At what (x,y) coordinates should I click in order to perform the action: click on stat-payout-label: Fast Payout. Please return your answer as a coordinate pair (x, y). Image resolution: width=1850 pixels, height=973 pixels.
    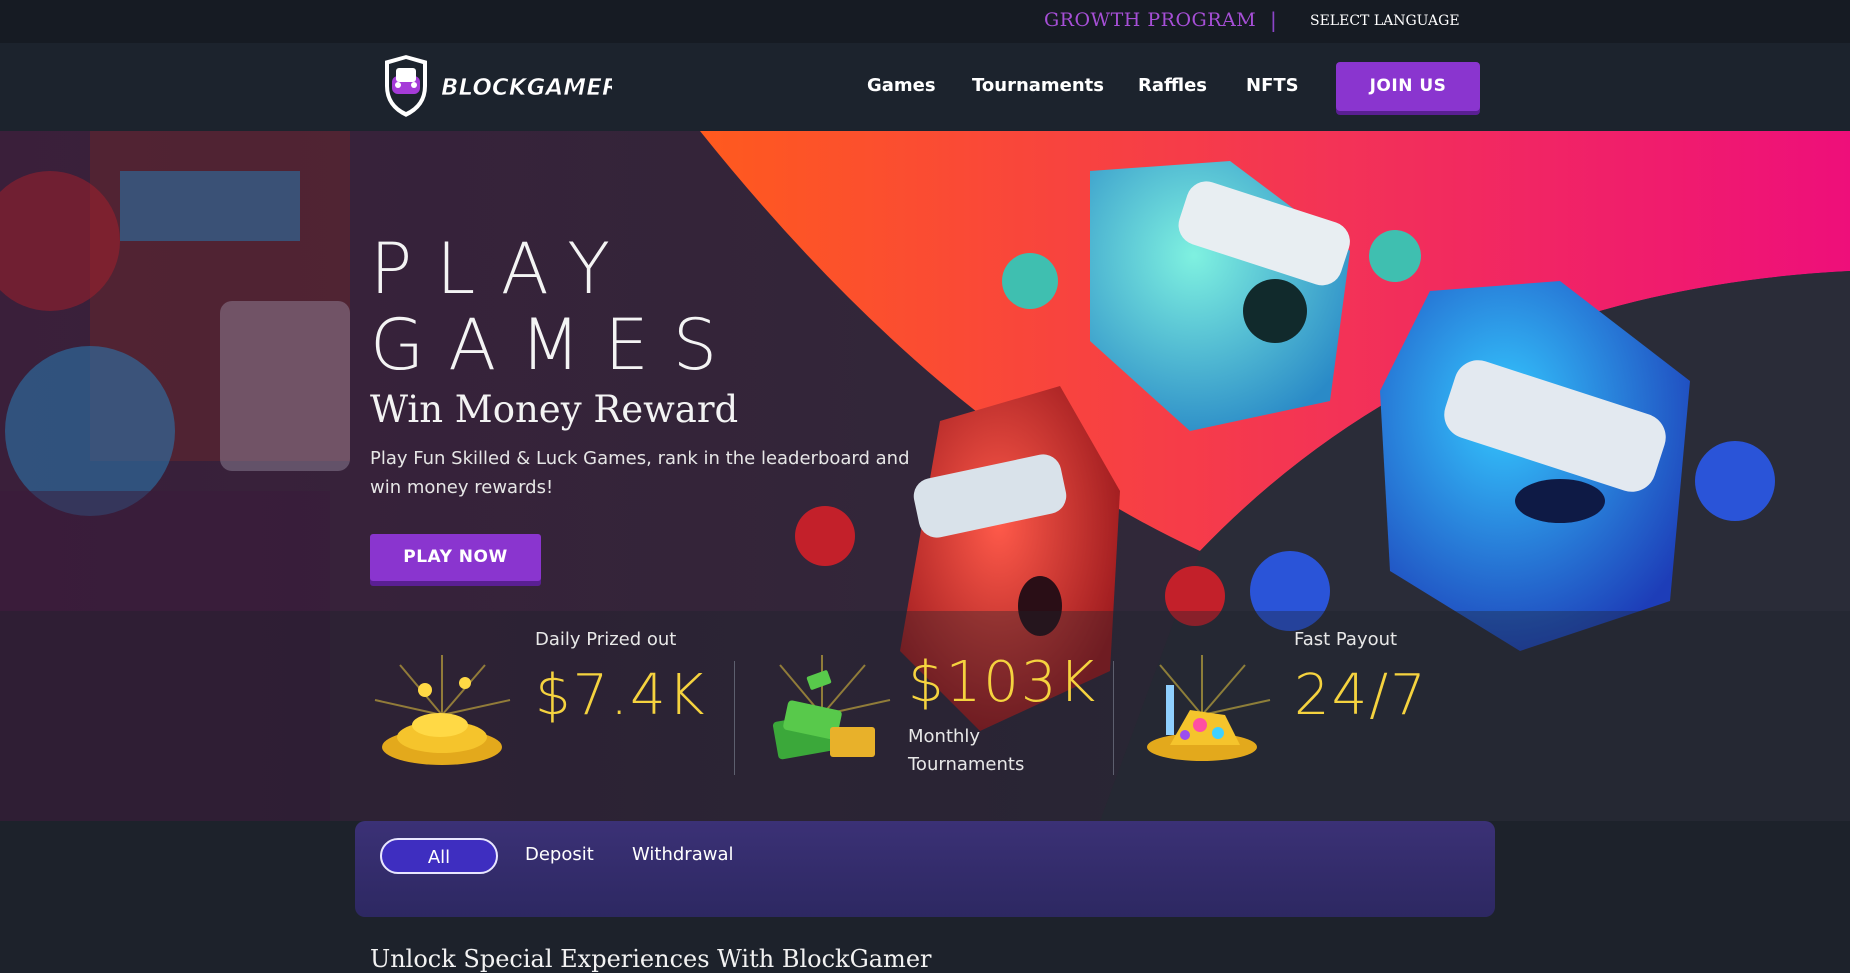
    Looking at the image, I should click on (1346, 639).